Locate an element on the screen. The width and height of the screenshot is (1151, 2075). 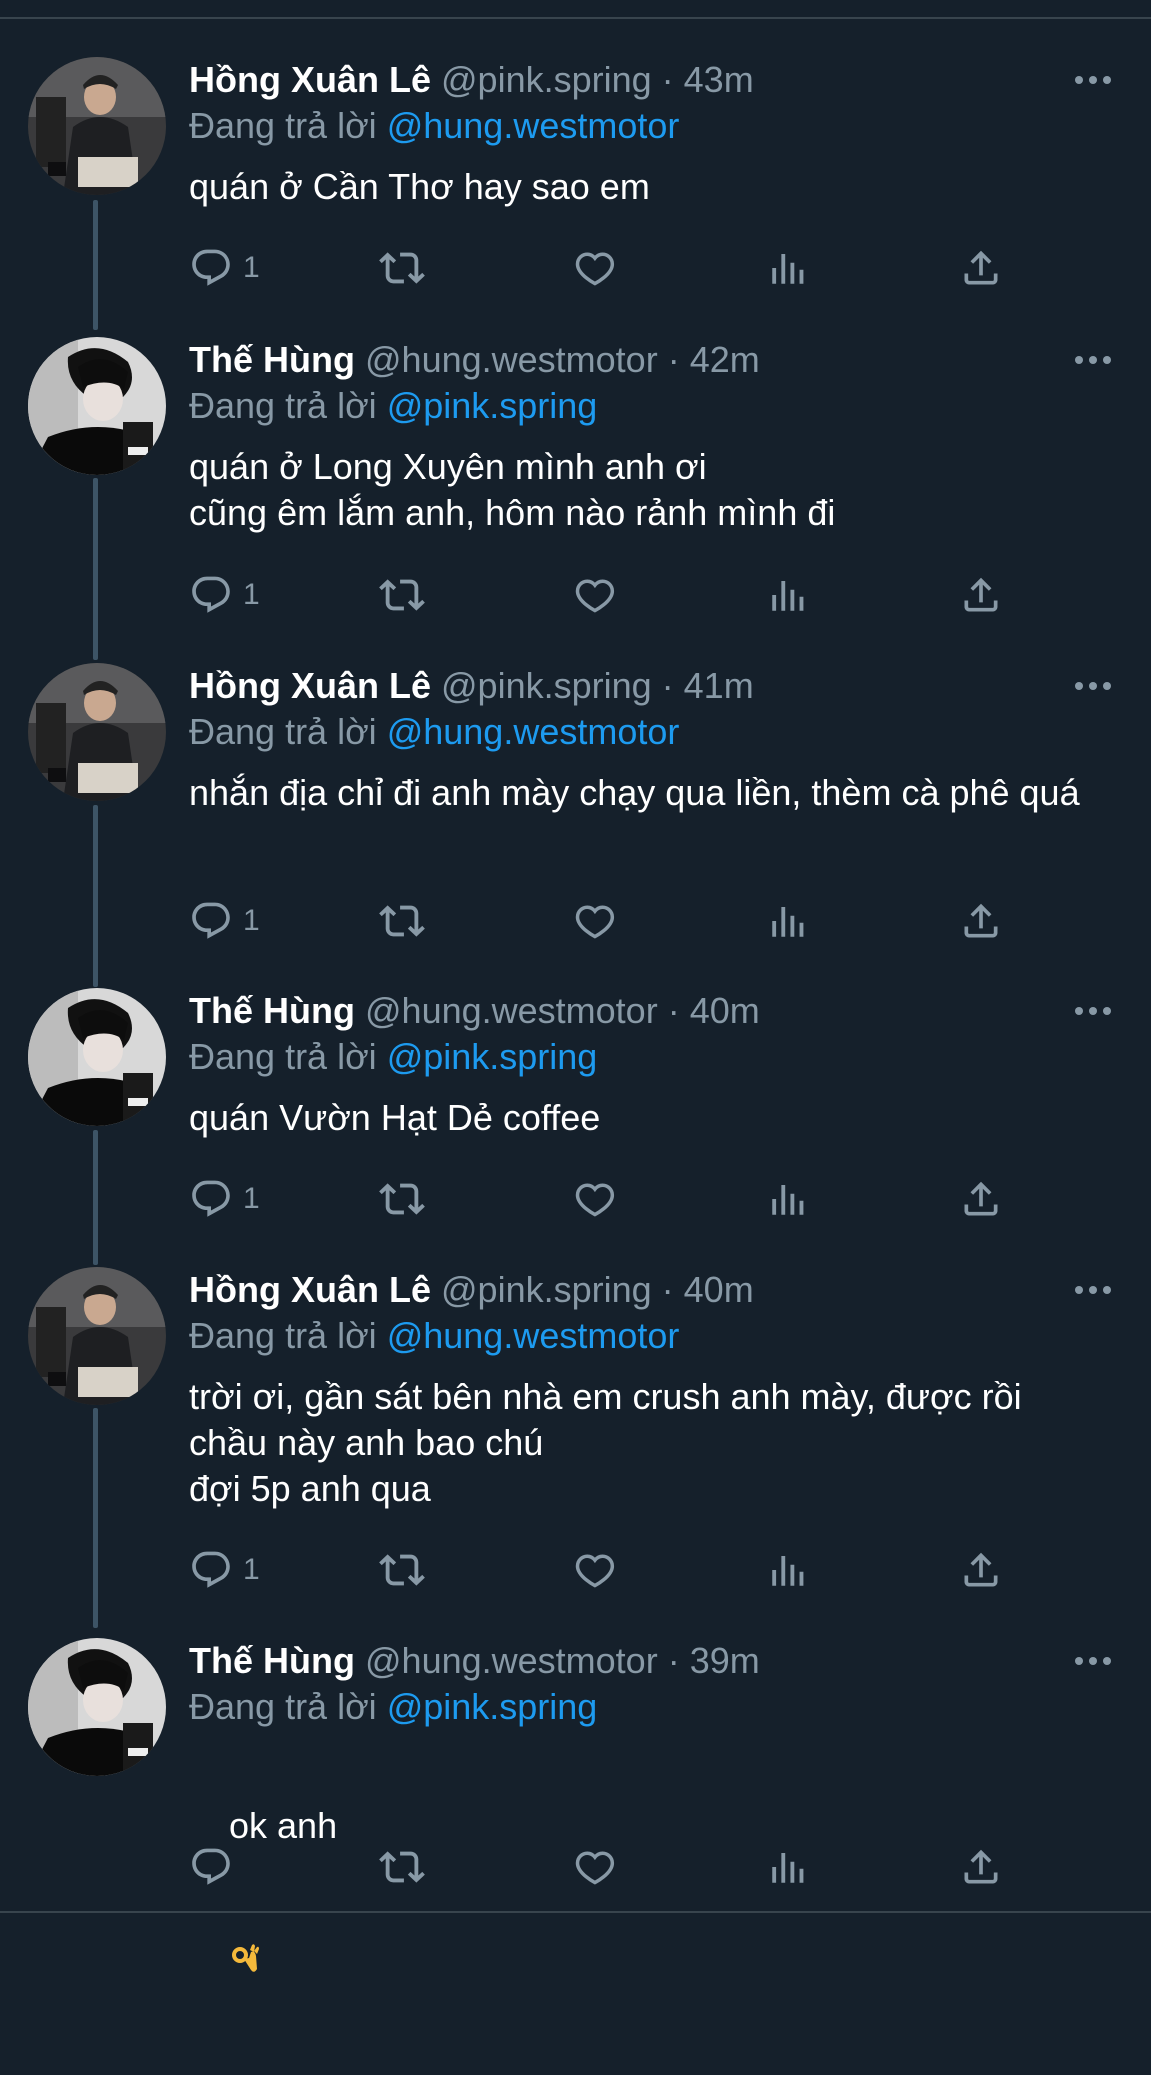
reply-button is located at coordinates (216, 1867).